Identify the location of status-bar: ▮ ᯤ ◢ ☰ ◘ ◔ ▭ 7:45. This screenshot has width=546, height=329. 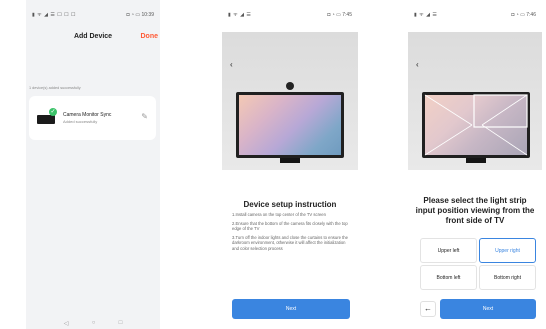
(290, 17).